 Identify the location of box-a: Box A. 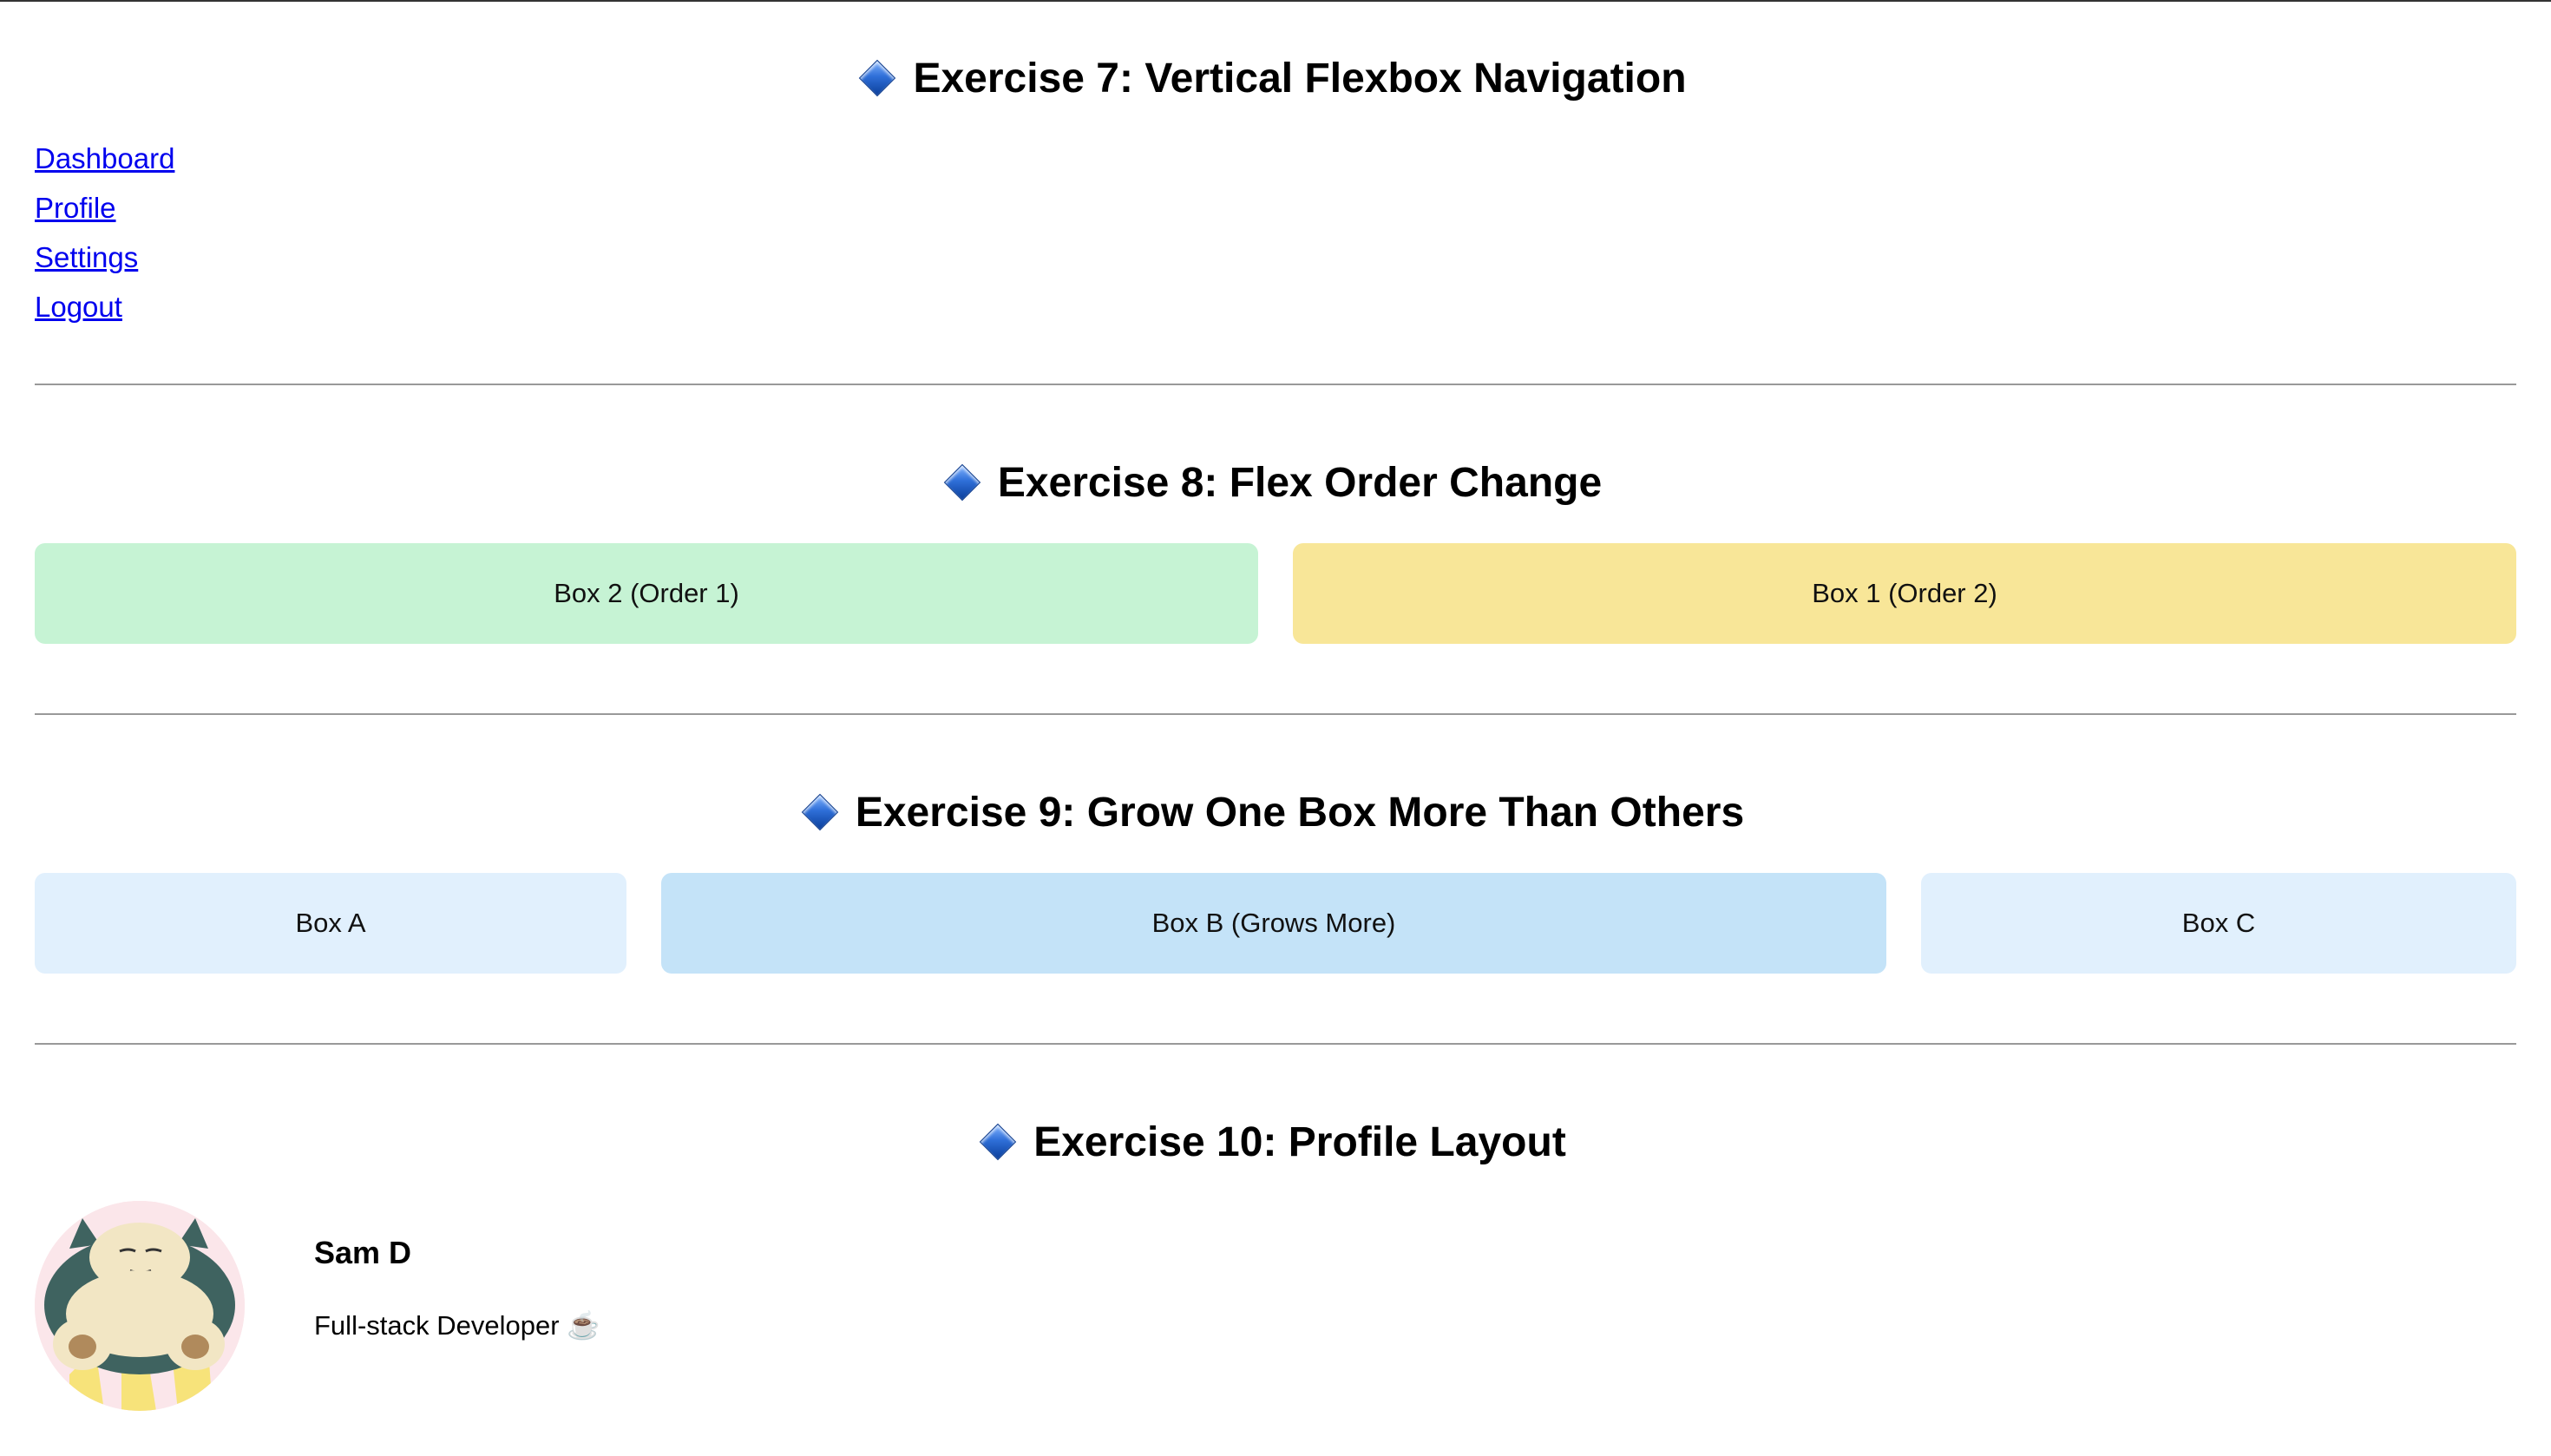
(331, 923).